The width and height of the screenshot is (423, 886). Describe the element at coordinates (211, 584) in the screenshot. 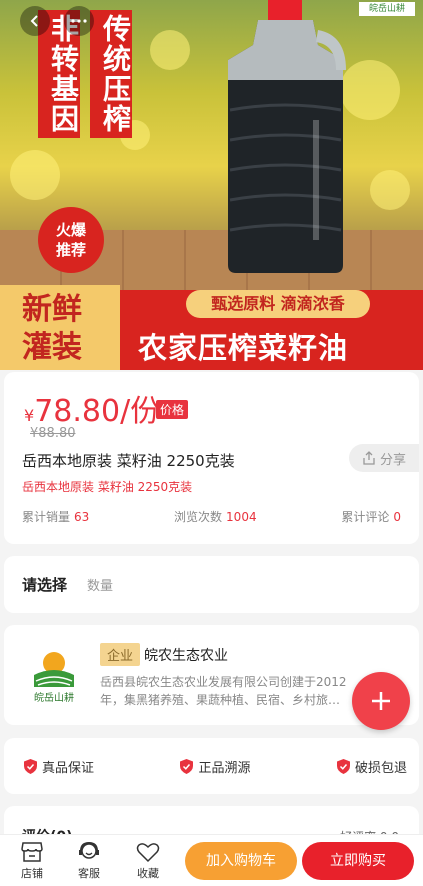

I see `quantity-selector: 请选择 数量` at that location.